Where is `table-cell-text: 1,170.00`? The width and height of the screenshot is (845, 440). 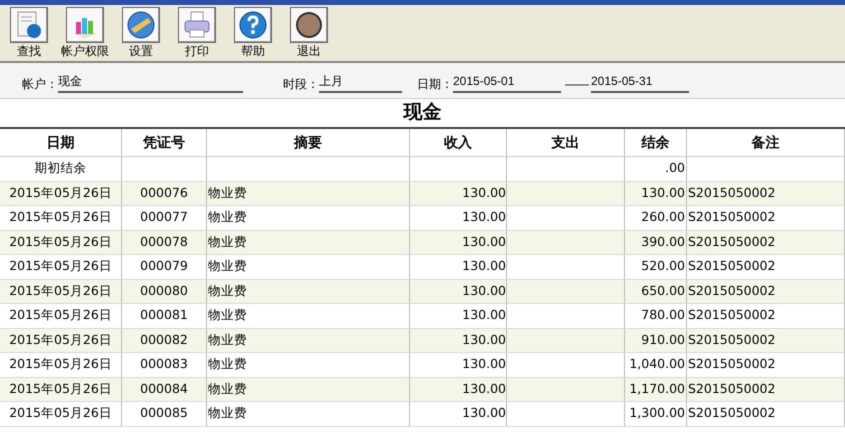
table-cell-text: 1,170.00 is located at coordinates (657, 389).